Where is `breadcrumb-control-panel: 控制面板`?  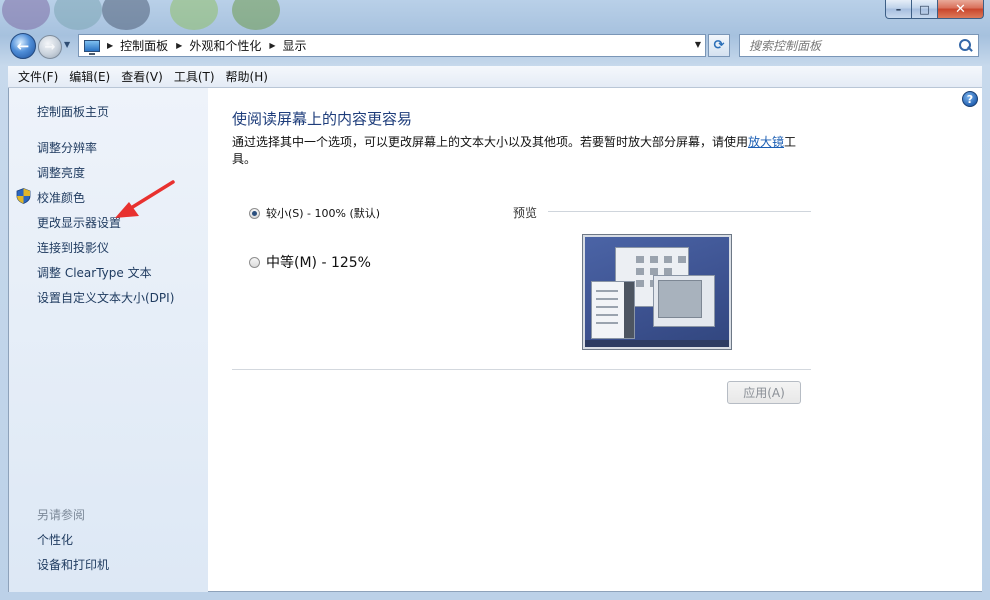 breadcrumb-control-panel: 控制面板 is located at coordinates (144, 45).